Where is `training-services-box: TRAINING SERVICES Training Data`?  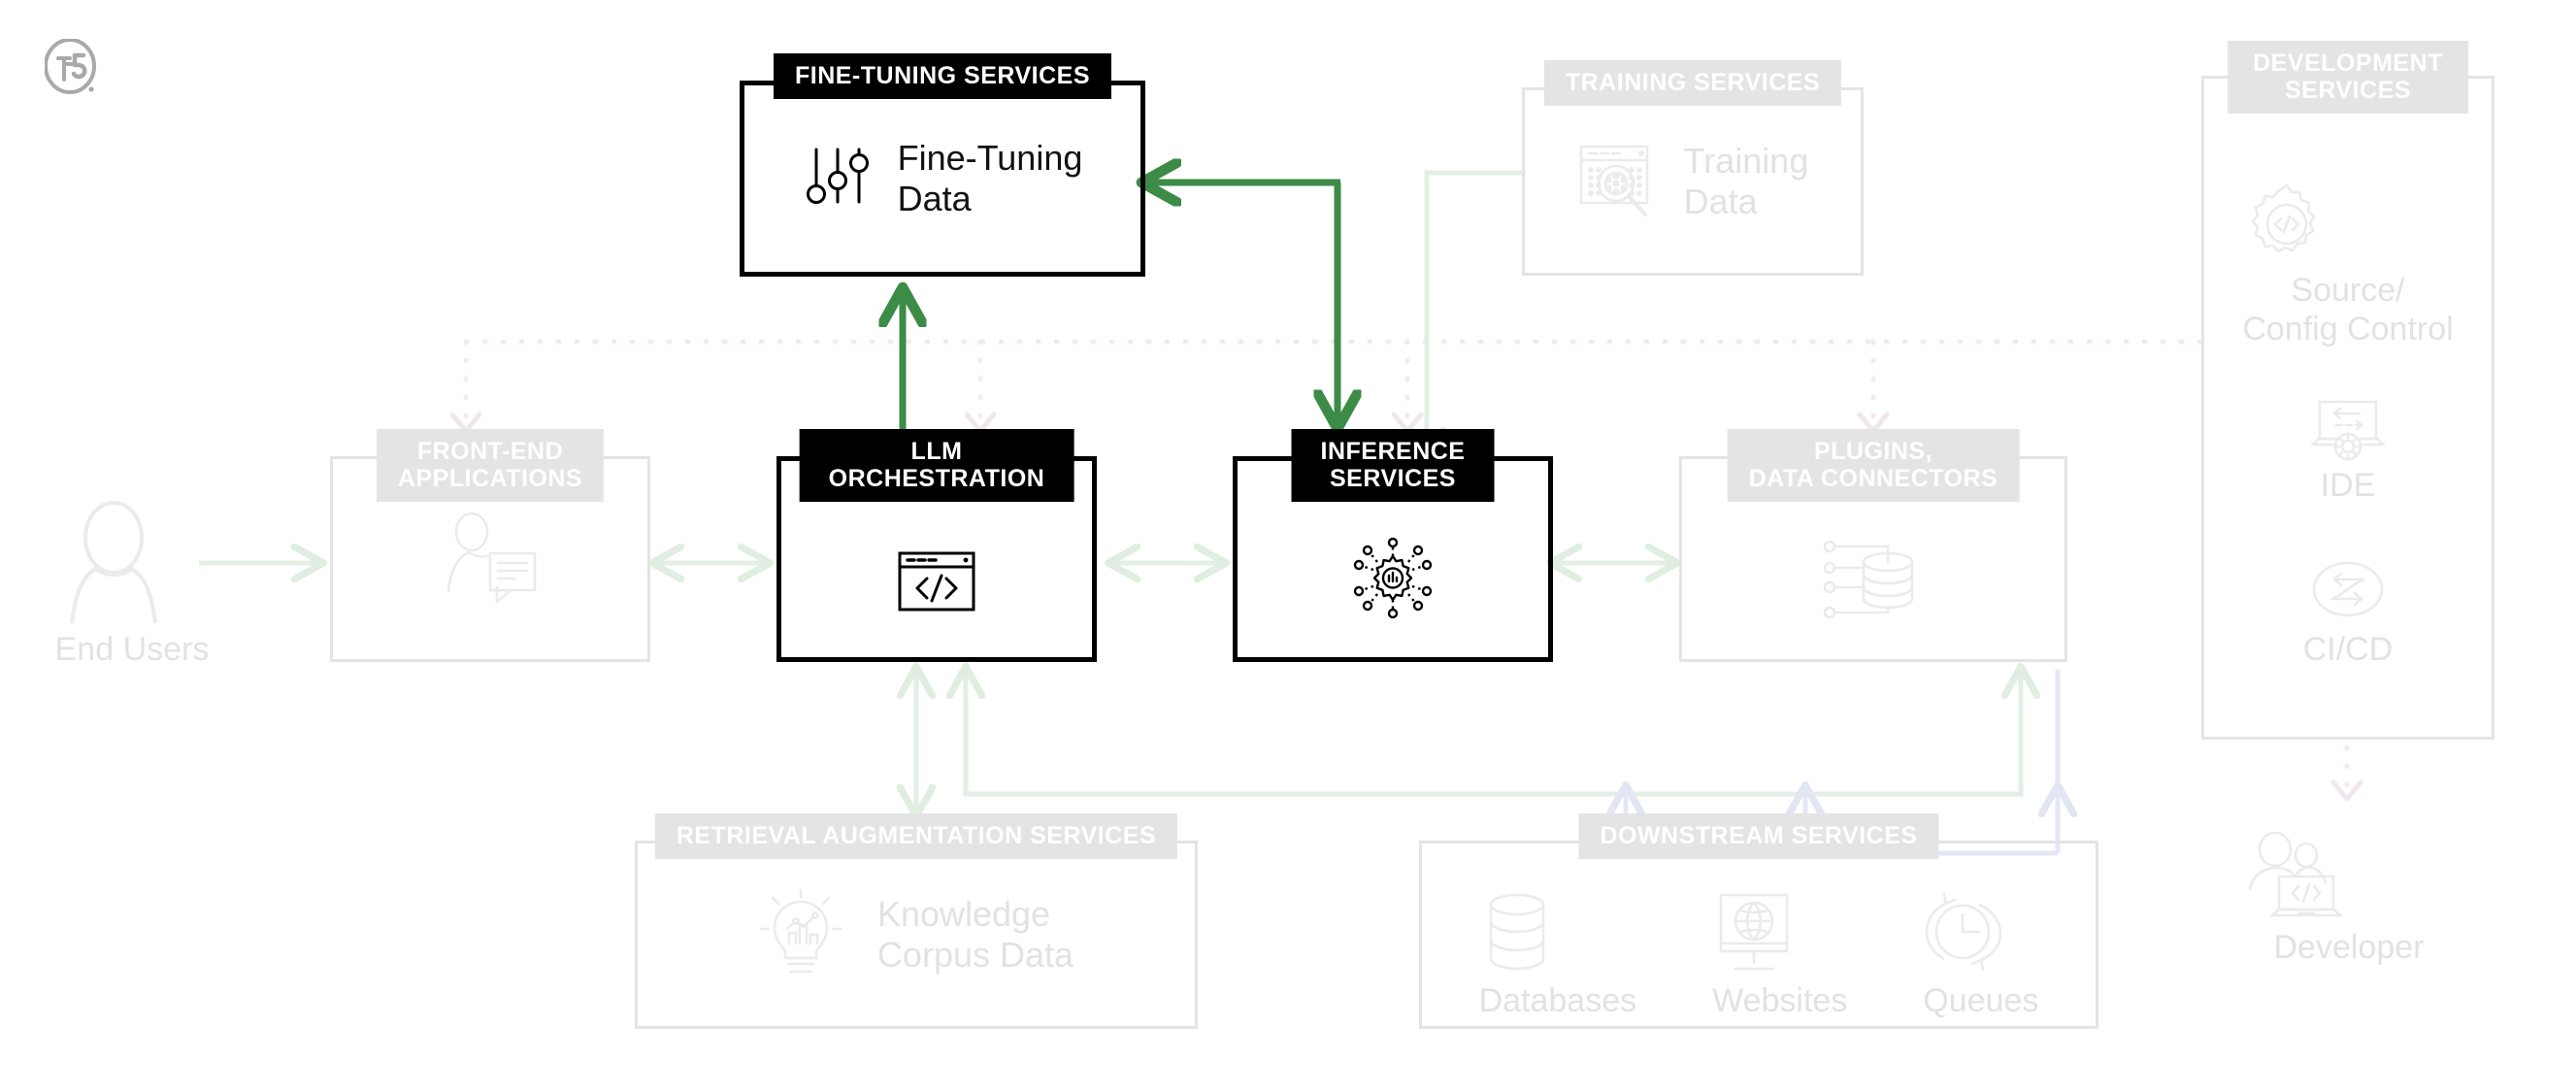
training-services-box: TRAINING SERVICES Training Data is located at coordinates (1693, 168).